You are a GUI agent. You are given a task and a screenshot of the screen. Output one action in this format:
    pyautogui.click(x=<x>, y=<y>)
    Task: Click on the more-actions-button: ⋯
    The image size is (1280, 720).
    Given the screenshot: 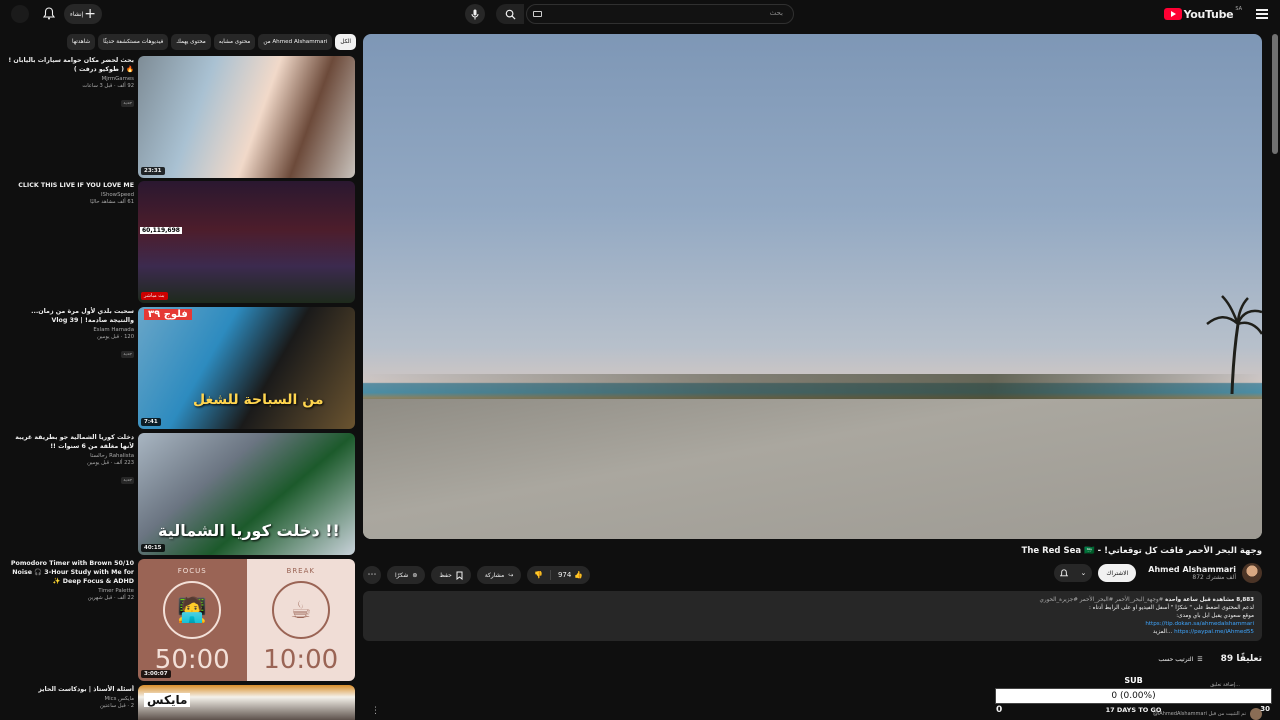 What is the action you would take?
    pyautogui.click(x=372, y=575)
    